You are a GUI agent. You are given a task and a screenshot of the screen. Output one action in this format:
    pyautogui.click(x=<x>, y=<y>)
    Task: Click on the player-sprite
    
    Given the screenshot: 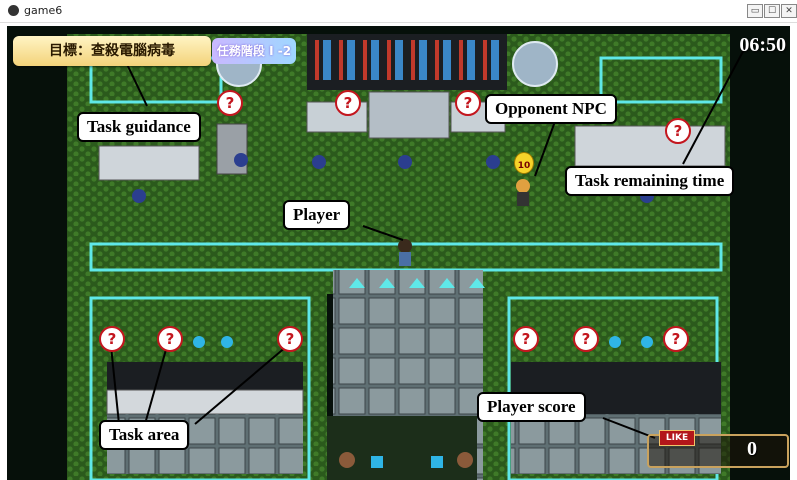 What is the action you would take?
    pyautogui.click(x=405, y=252)
    